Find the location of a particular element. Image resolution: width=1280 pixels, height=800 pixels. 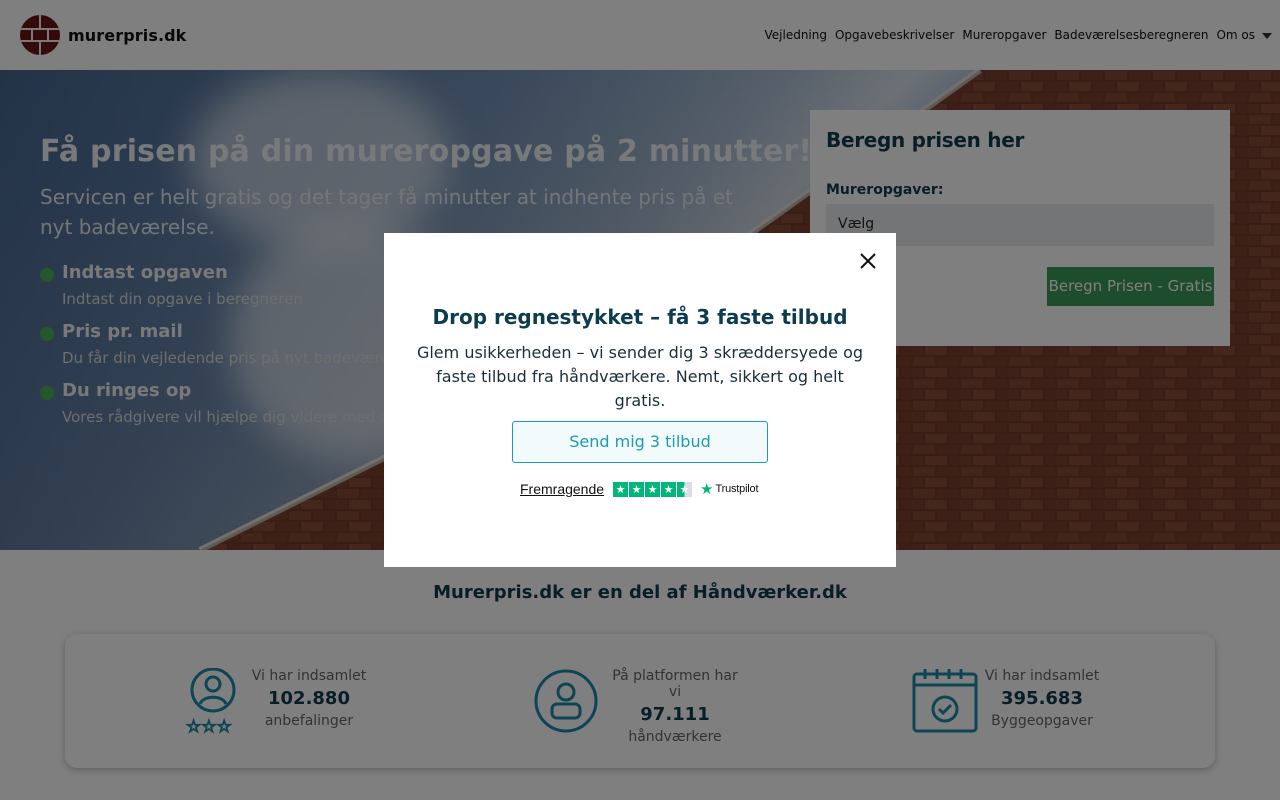

close-icon is located at coordinates (868, 261).